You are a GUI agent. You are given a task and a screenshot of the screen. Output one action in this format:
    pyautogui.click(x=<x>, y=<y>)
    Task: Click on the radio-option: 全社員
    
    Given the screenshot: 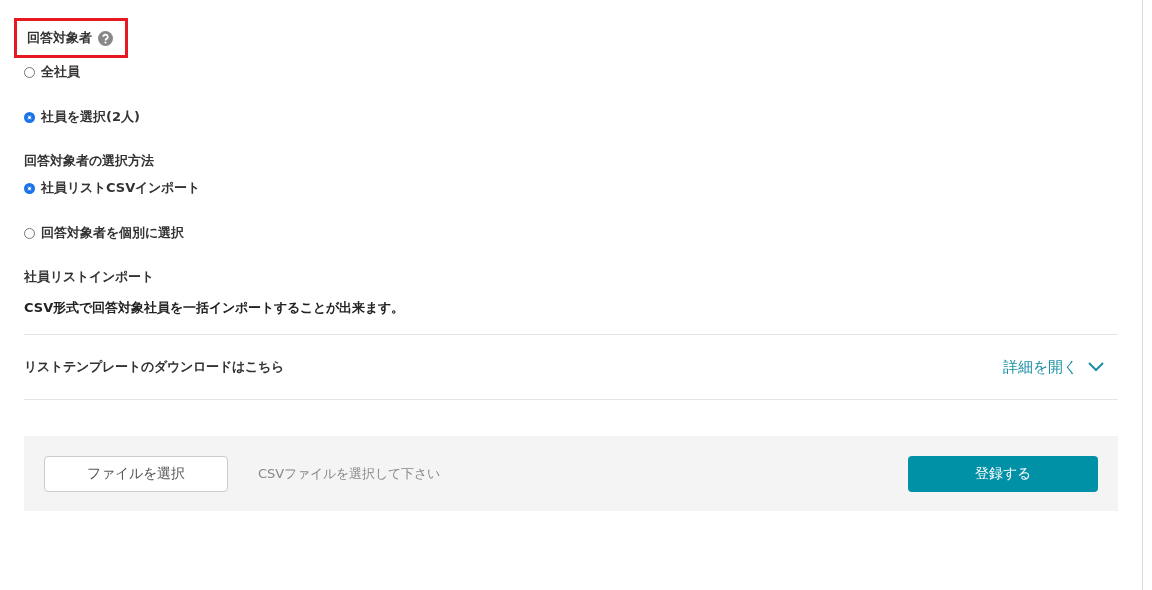 What is the action you would take?
    pyautogui.click(x=571, y=72)
    